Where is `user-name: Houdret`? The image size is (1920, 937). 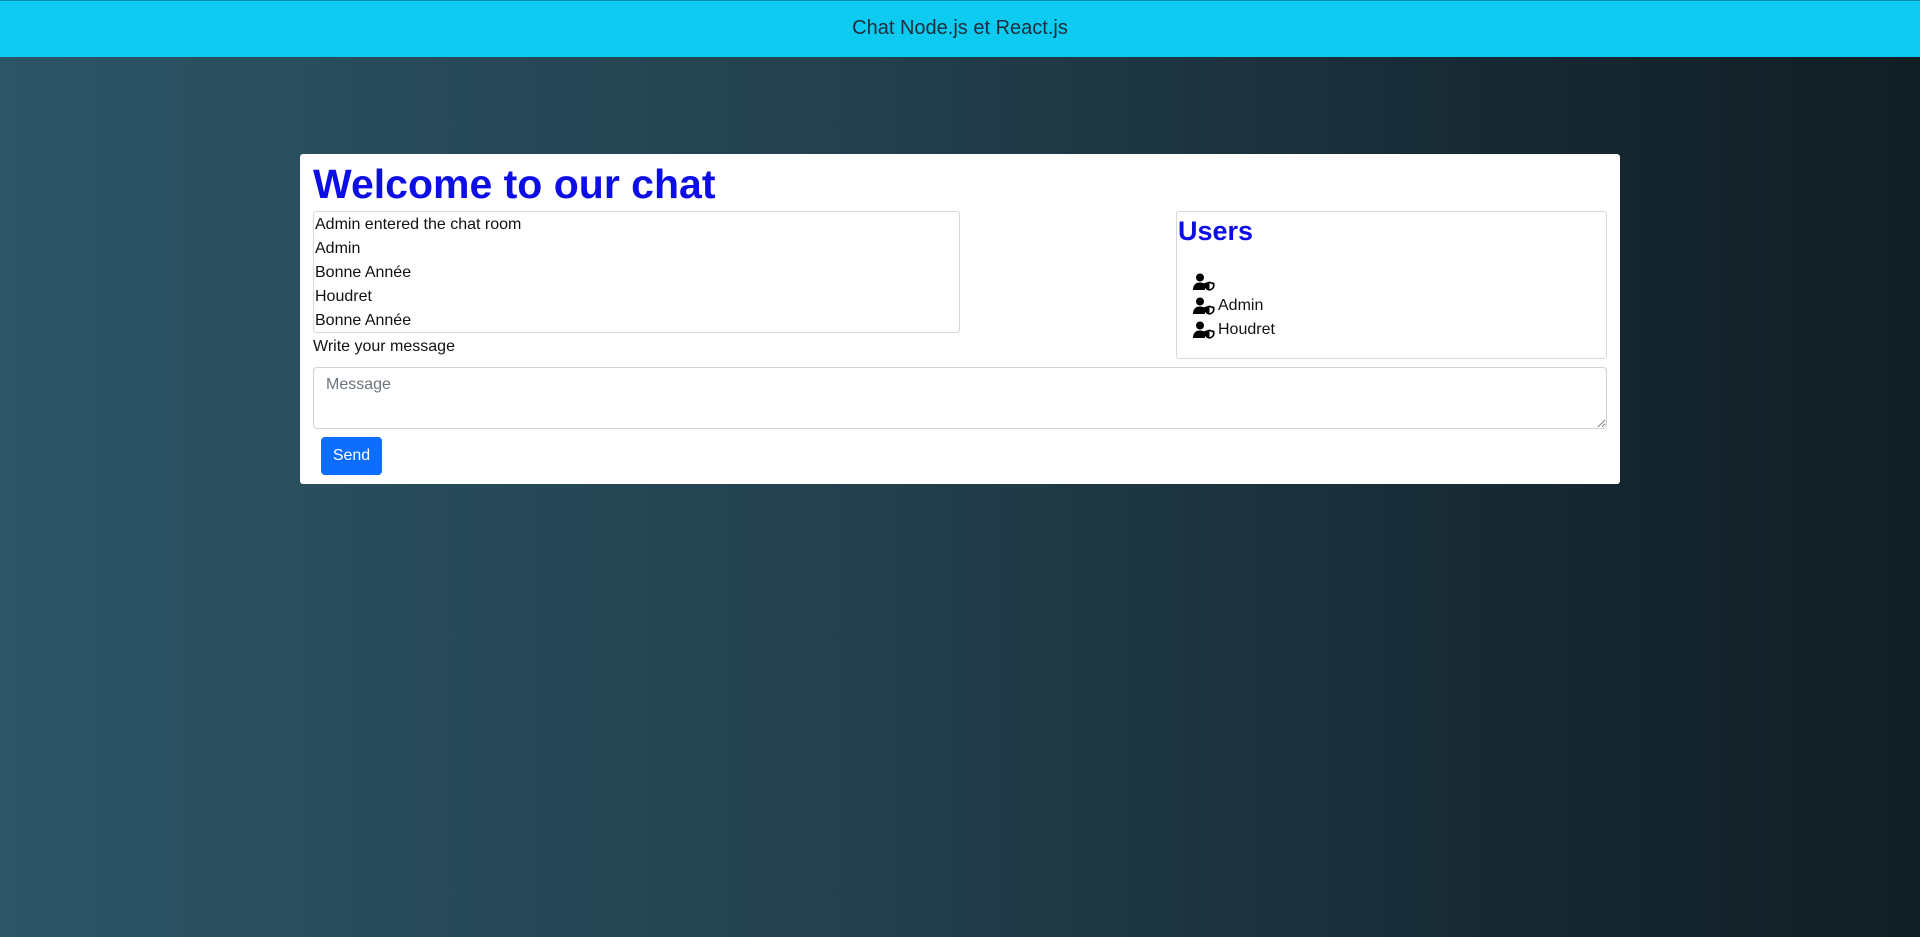 user-name: Houdret is located at coordinates (1246, 329).